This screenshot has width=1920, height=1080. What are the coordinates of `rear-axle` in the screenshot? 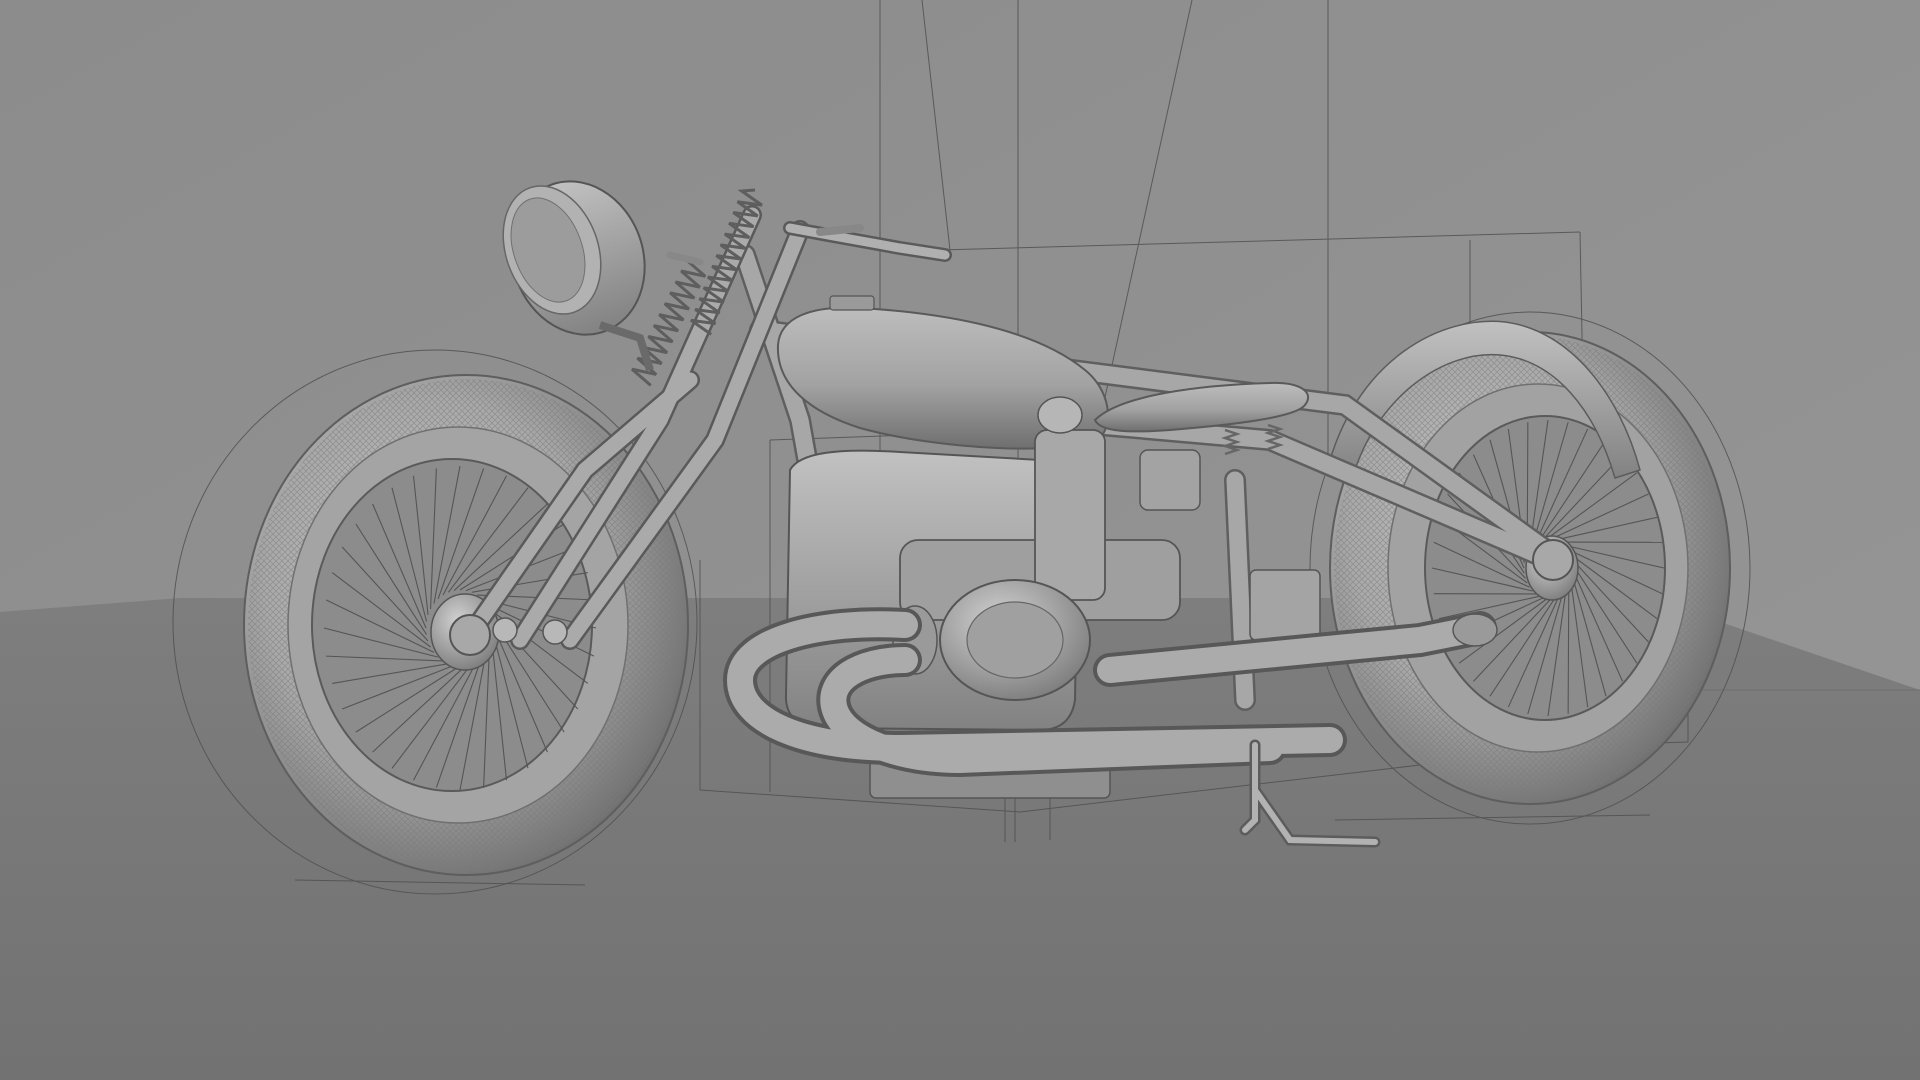 It's located at (1553, 560).